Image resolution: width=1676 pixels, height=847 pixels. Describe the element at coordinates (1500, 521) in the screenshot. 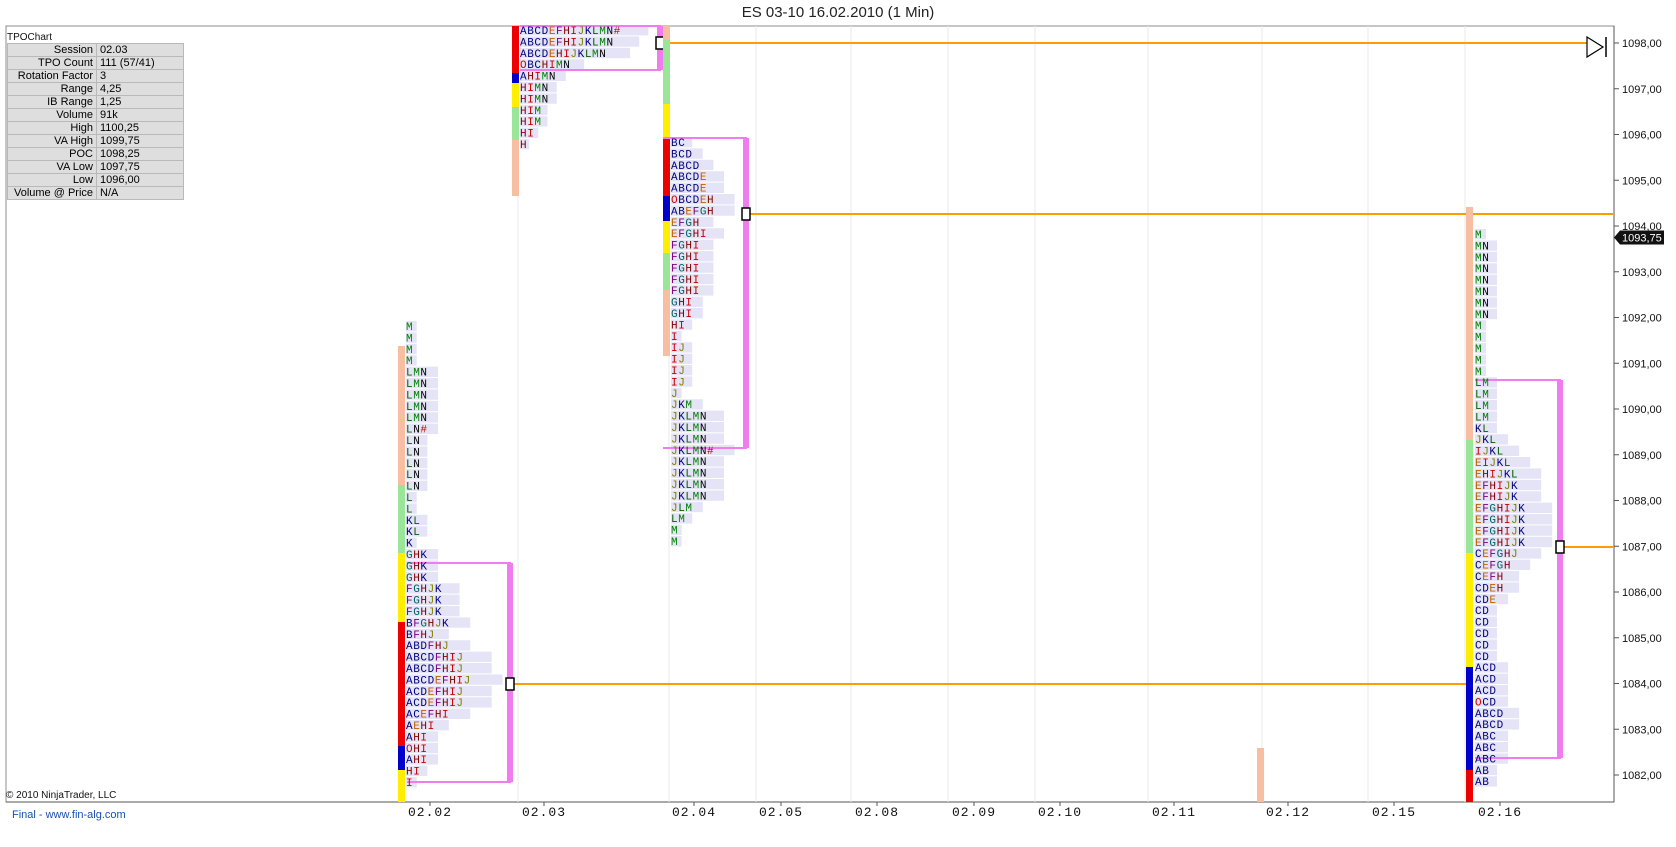

I see `tpo-row: EFGHIJK` at that location.